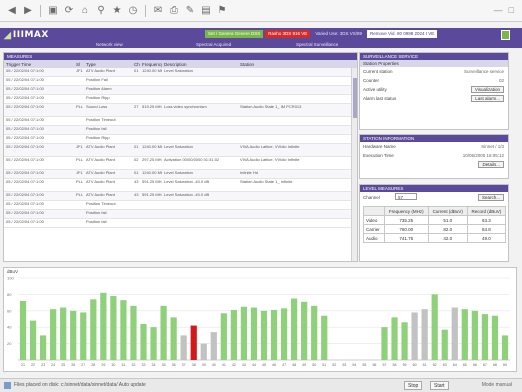 Image resolution: width=522 pixels, height=392 pixels. Describe the element at coordinates (498, 10) in the screenshot. I see `minimize-icon: —` at that location.